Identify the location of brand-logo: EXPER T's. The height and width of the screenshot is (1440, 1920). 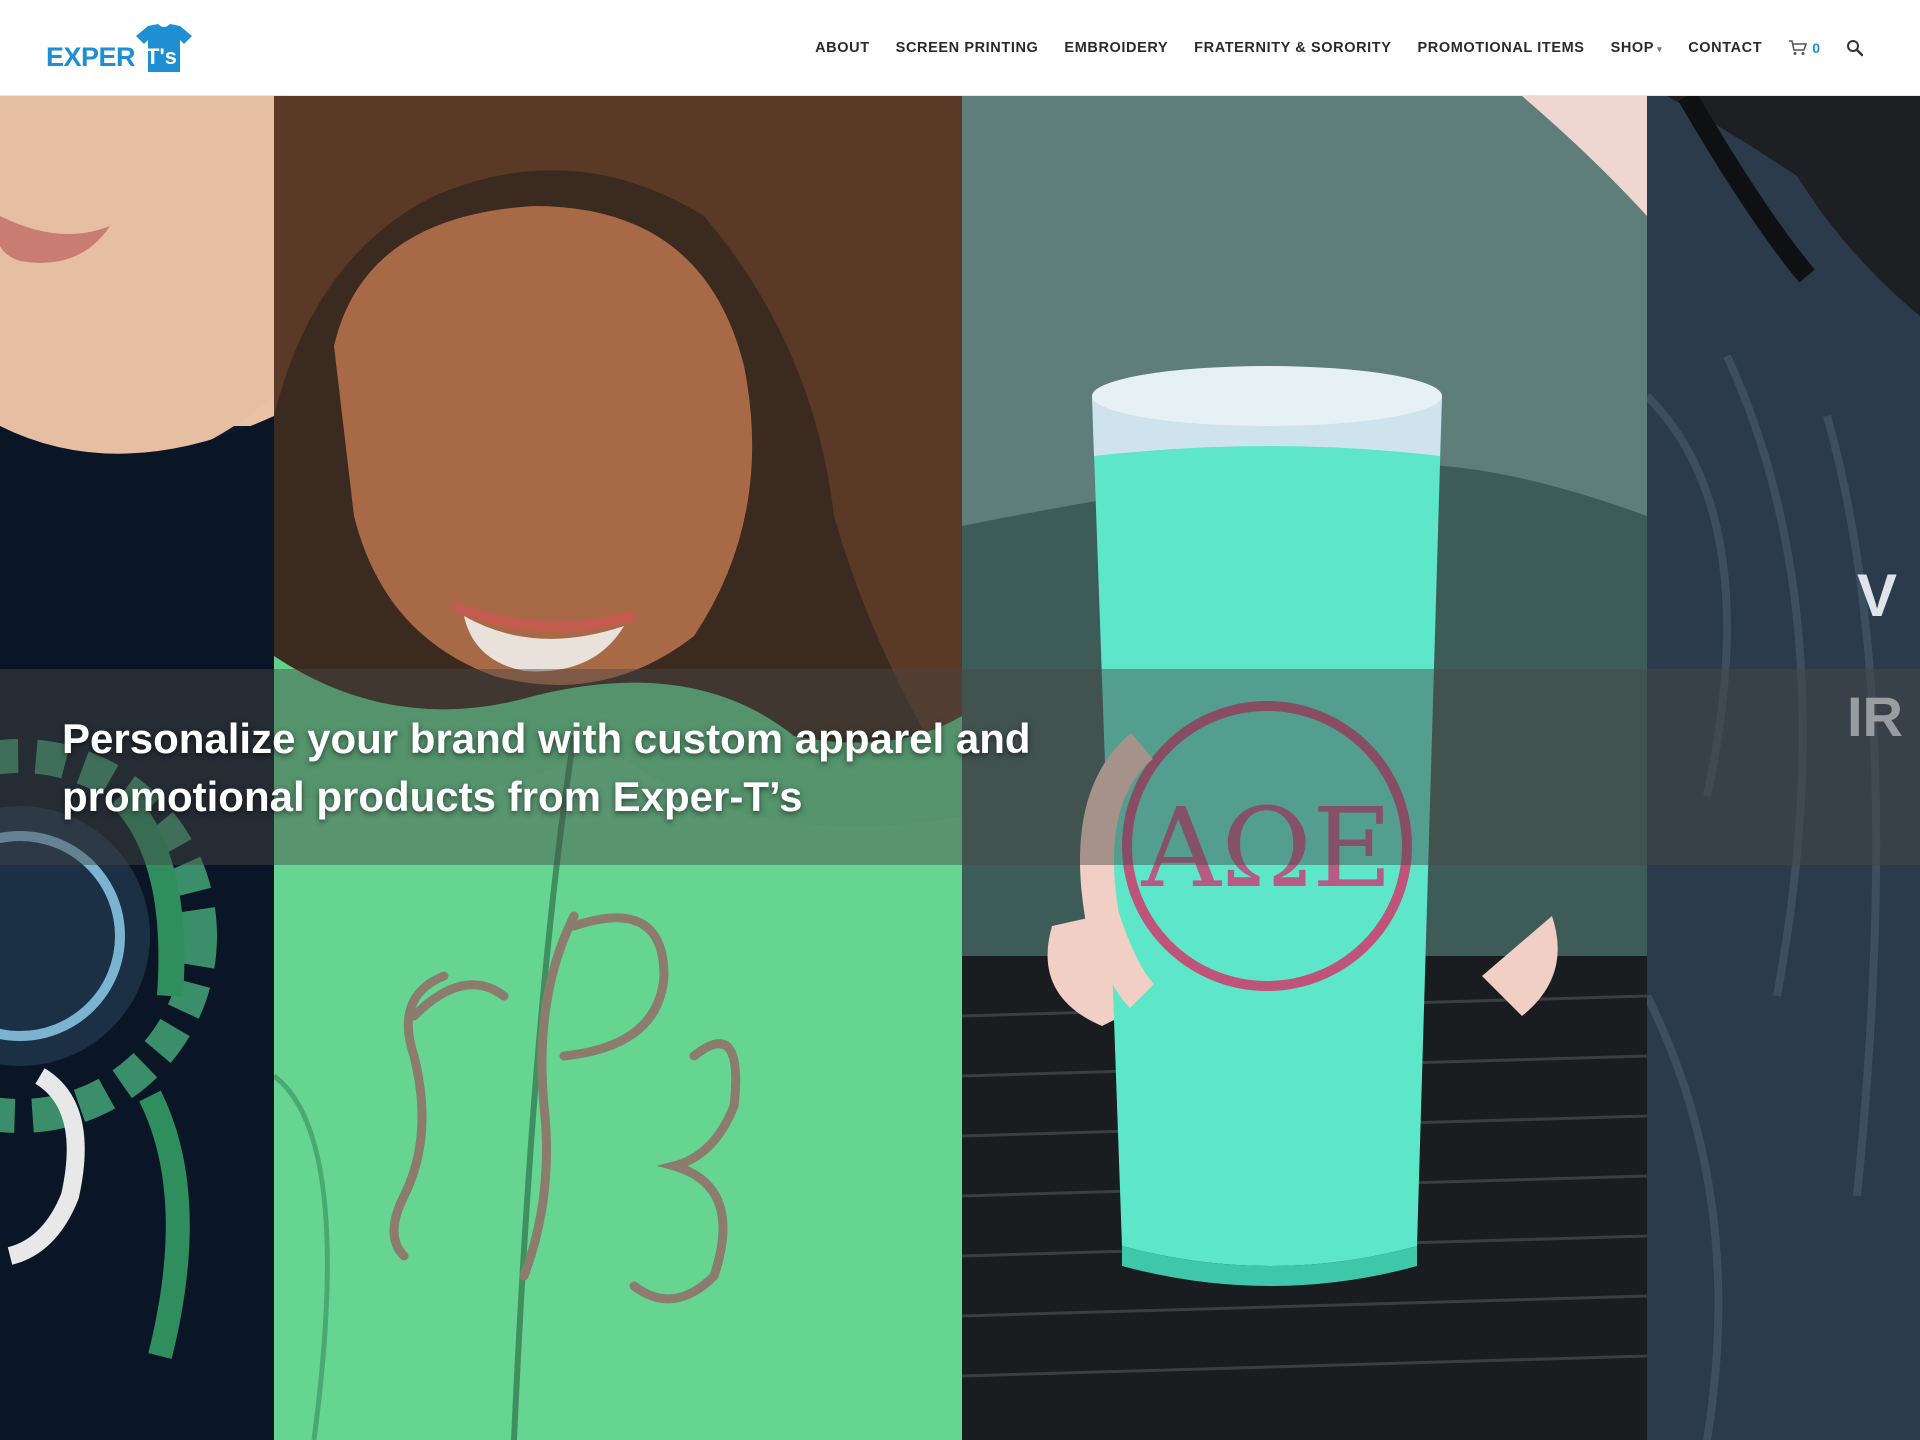
(120, 48).